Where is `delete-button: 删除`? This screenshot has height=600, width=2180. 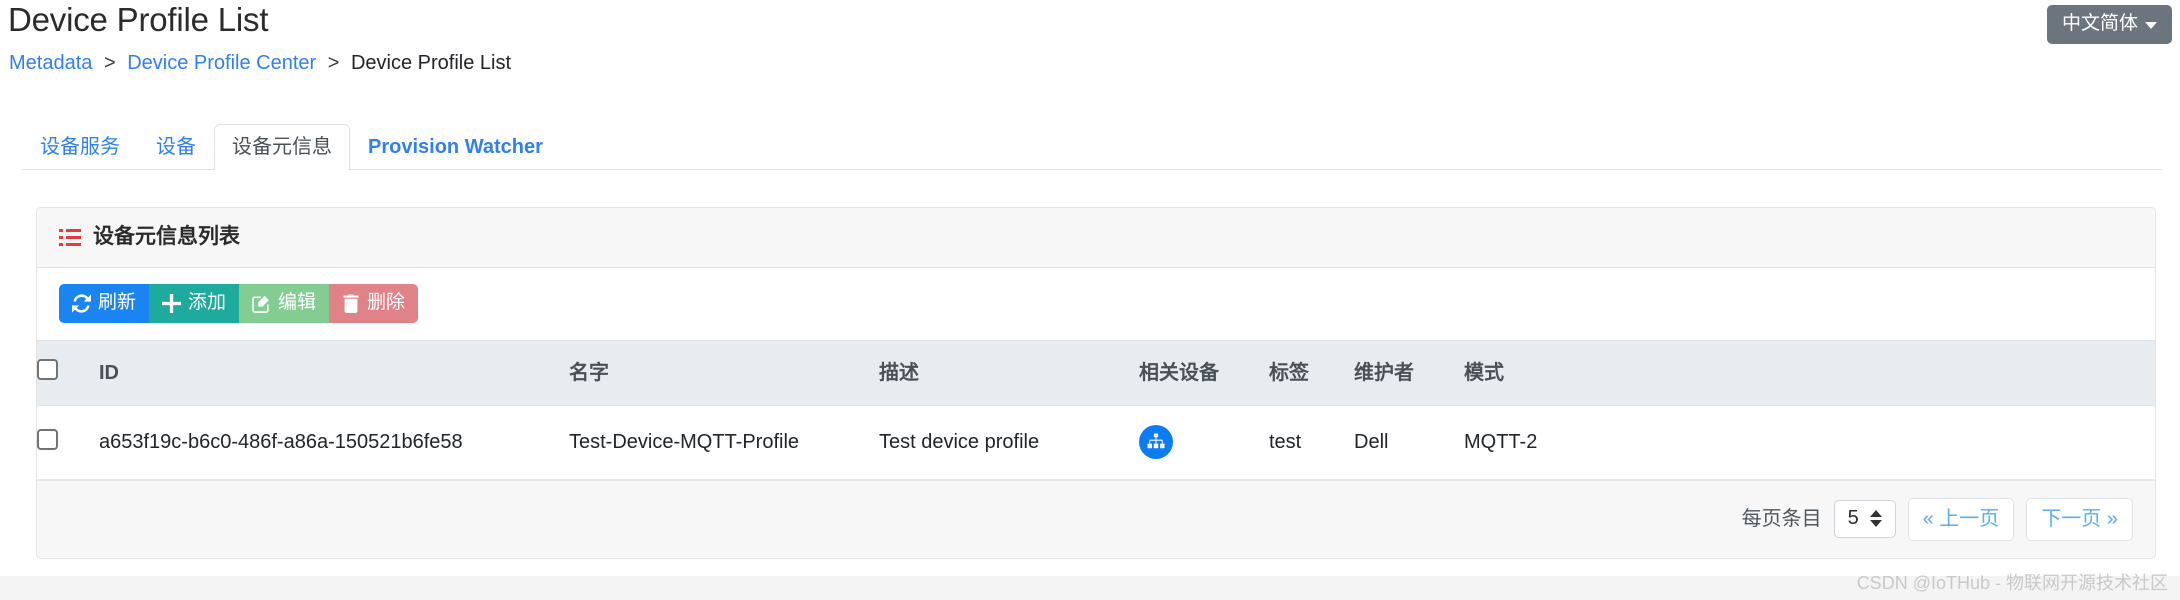 delete-button: 删除 is located at coordinates (374, 303).